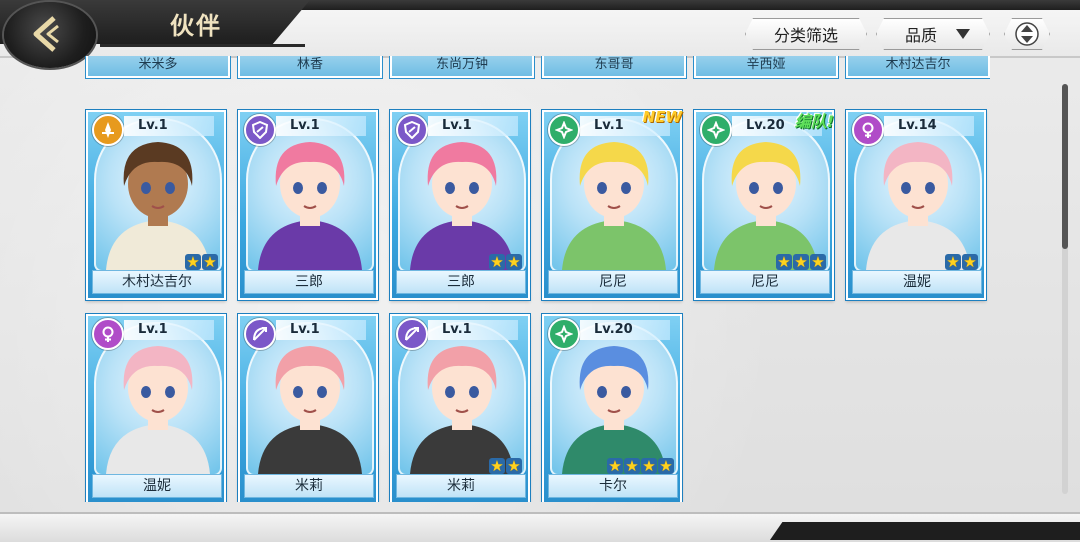 Image resolution: width=1080 pixels, height=542 pixels. I want to click on prev-row-card: 米米多, so click(158, 67).